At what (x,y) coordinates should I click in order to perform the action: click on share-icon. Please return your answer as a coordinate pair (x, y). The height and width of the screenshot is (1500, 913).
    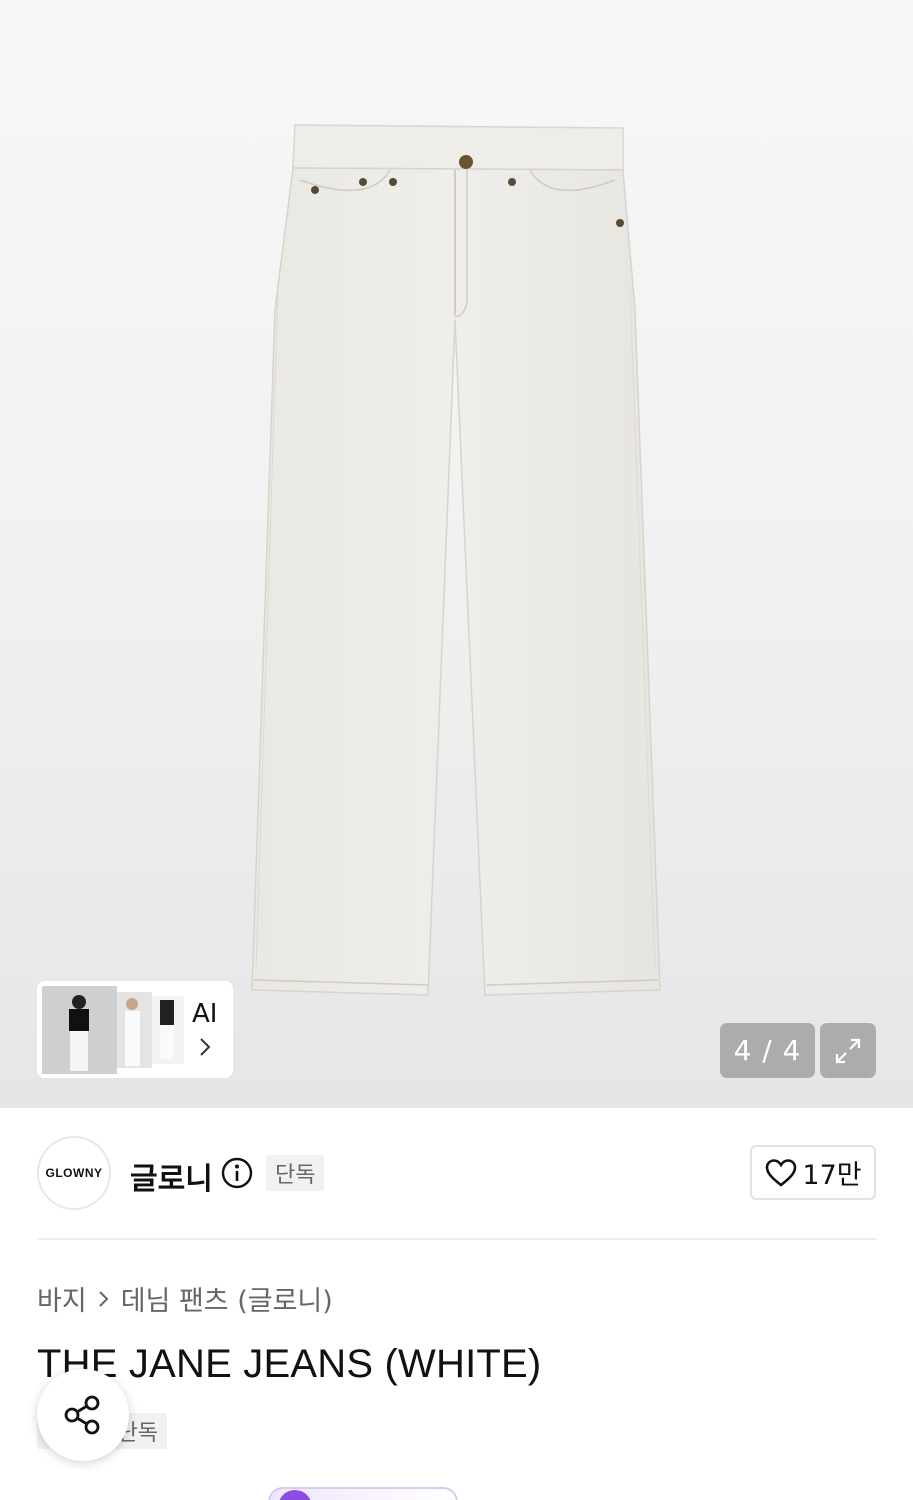
    Looking at the image, I should click on (82, 1415).